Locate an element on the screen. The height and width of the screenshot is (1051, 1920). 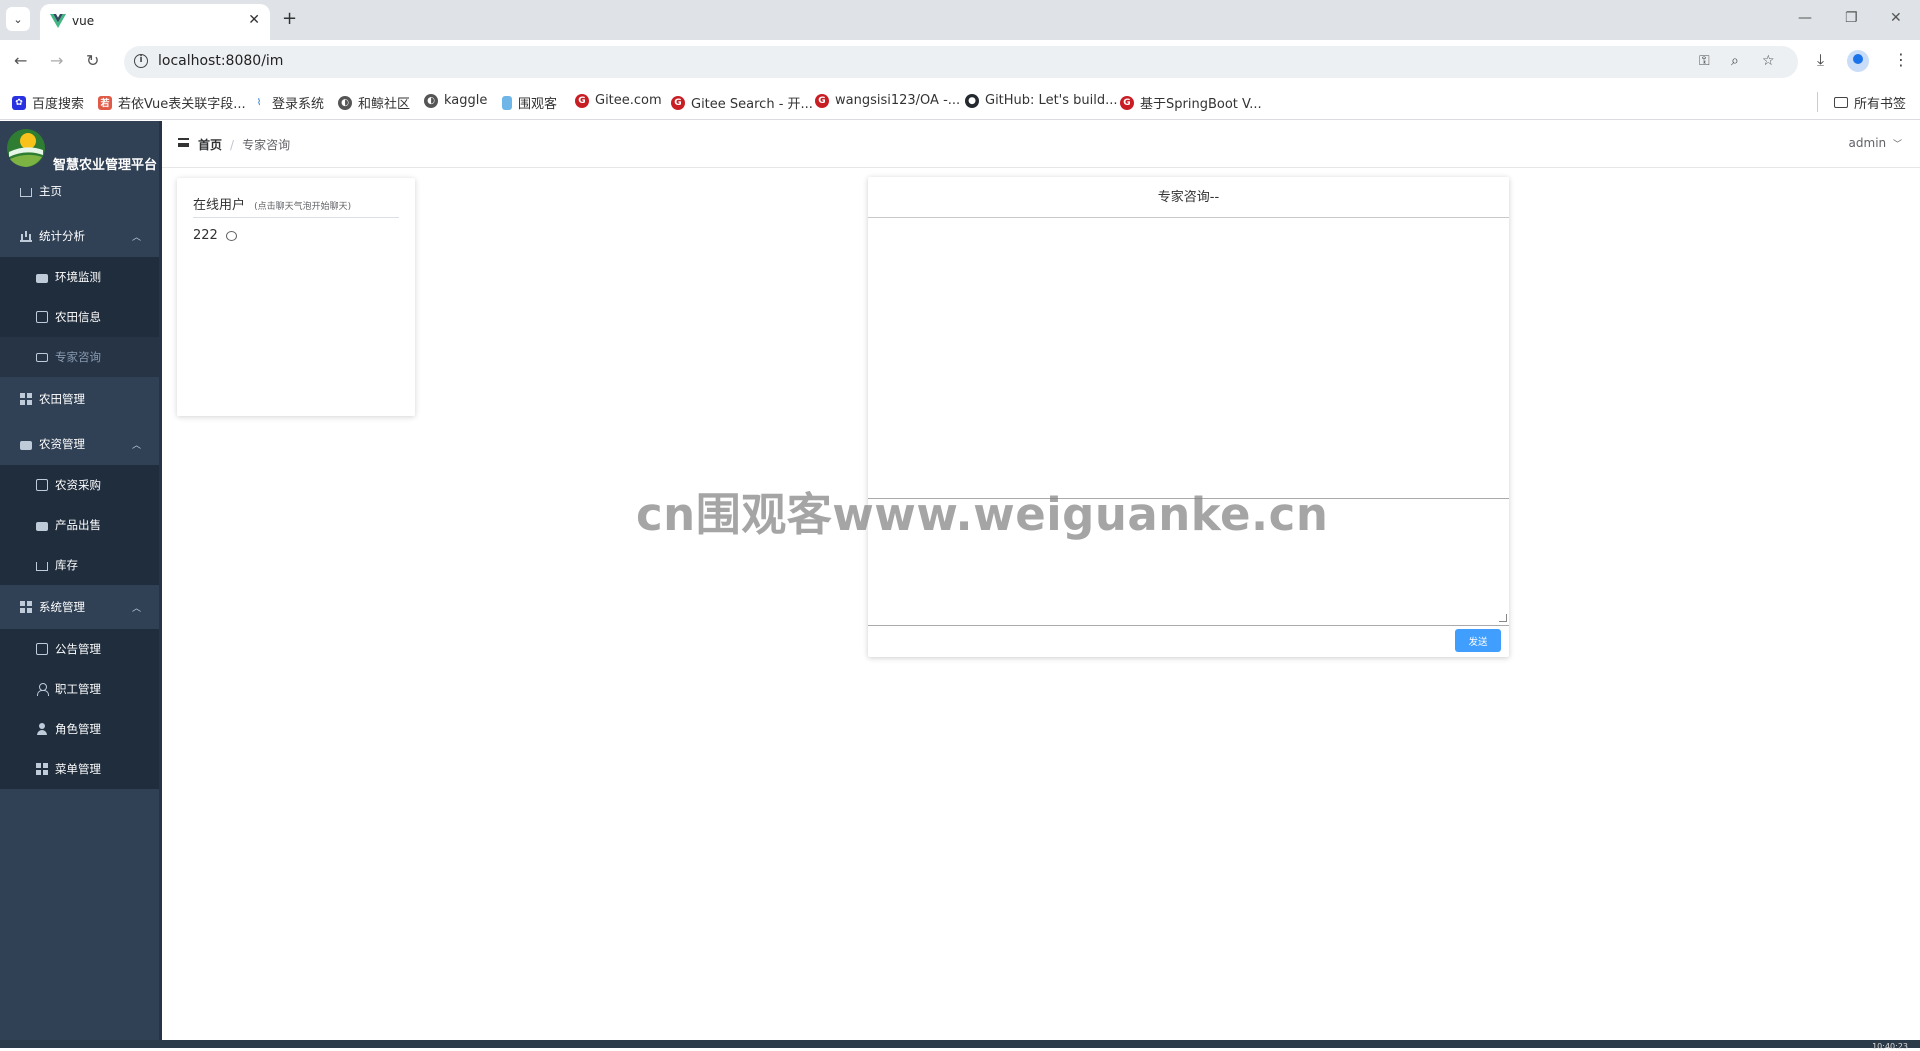
bookmark-item: ⌇ 登录系统 is located at coordinates (288, 102).